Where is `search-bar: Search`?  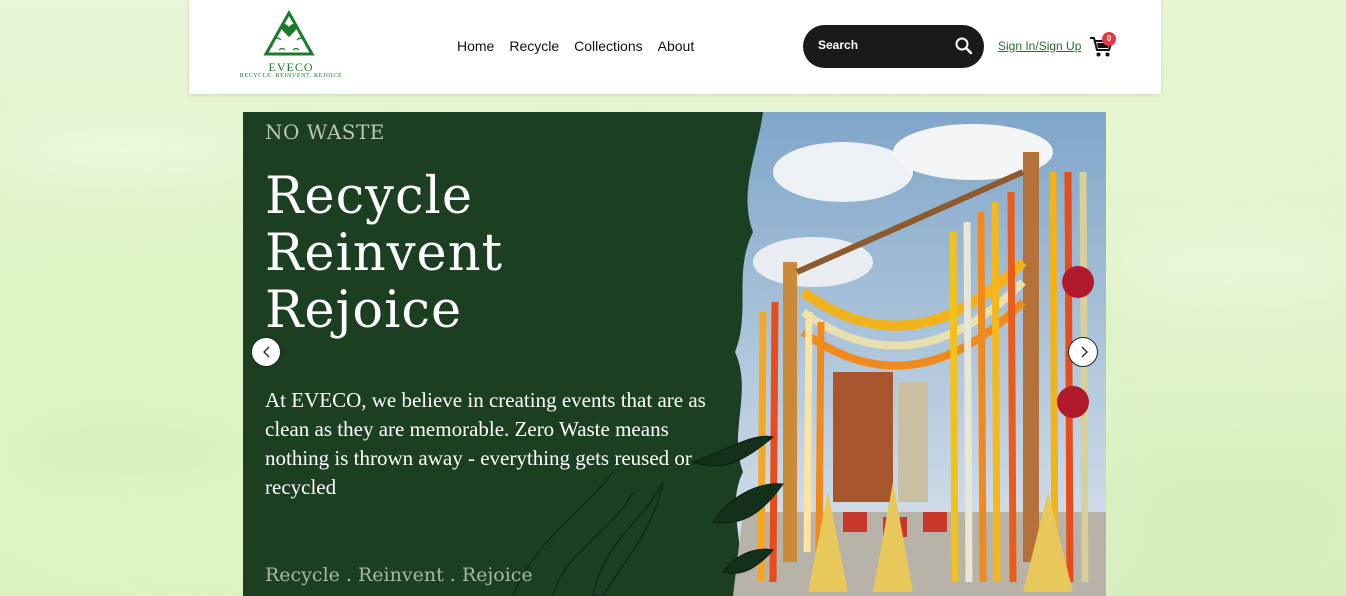
search-bar: Search is located at coordinates (893, 46).